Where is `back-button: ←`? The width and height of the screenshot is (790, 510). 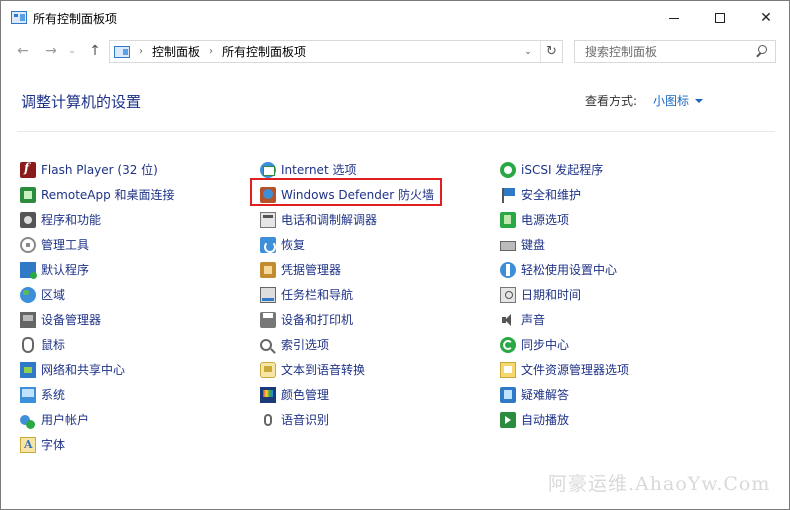
back-button: ← is located at coordinates (23, 51).